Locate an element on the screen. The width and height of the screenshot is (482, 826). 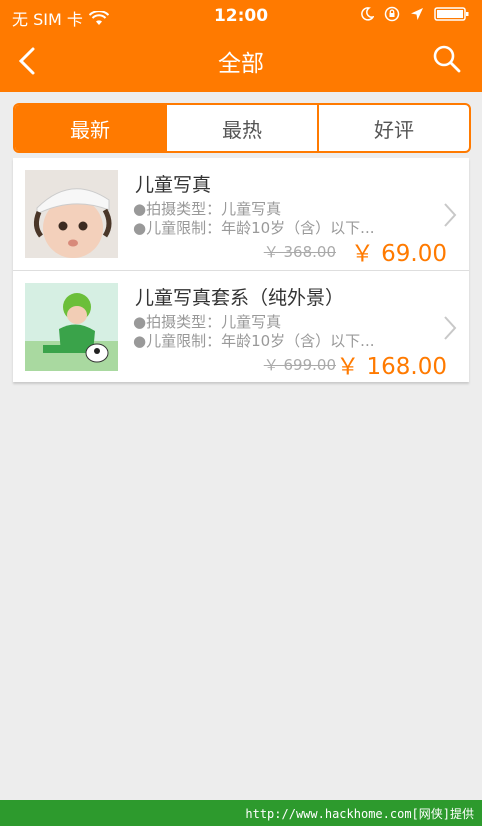
sale-price: ￥ 168.00 is located at coordinates (391, 367).